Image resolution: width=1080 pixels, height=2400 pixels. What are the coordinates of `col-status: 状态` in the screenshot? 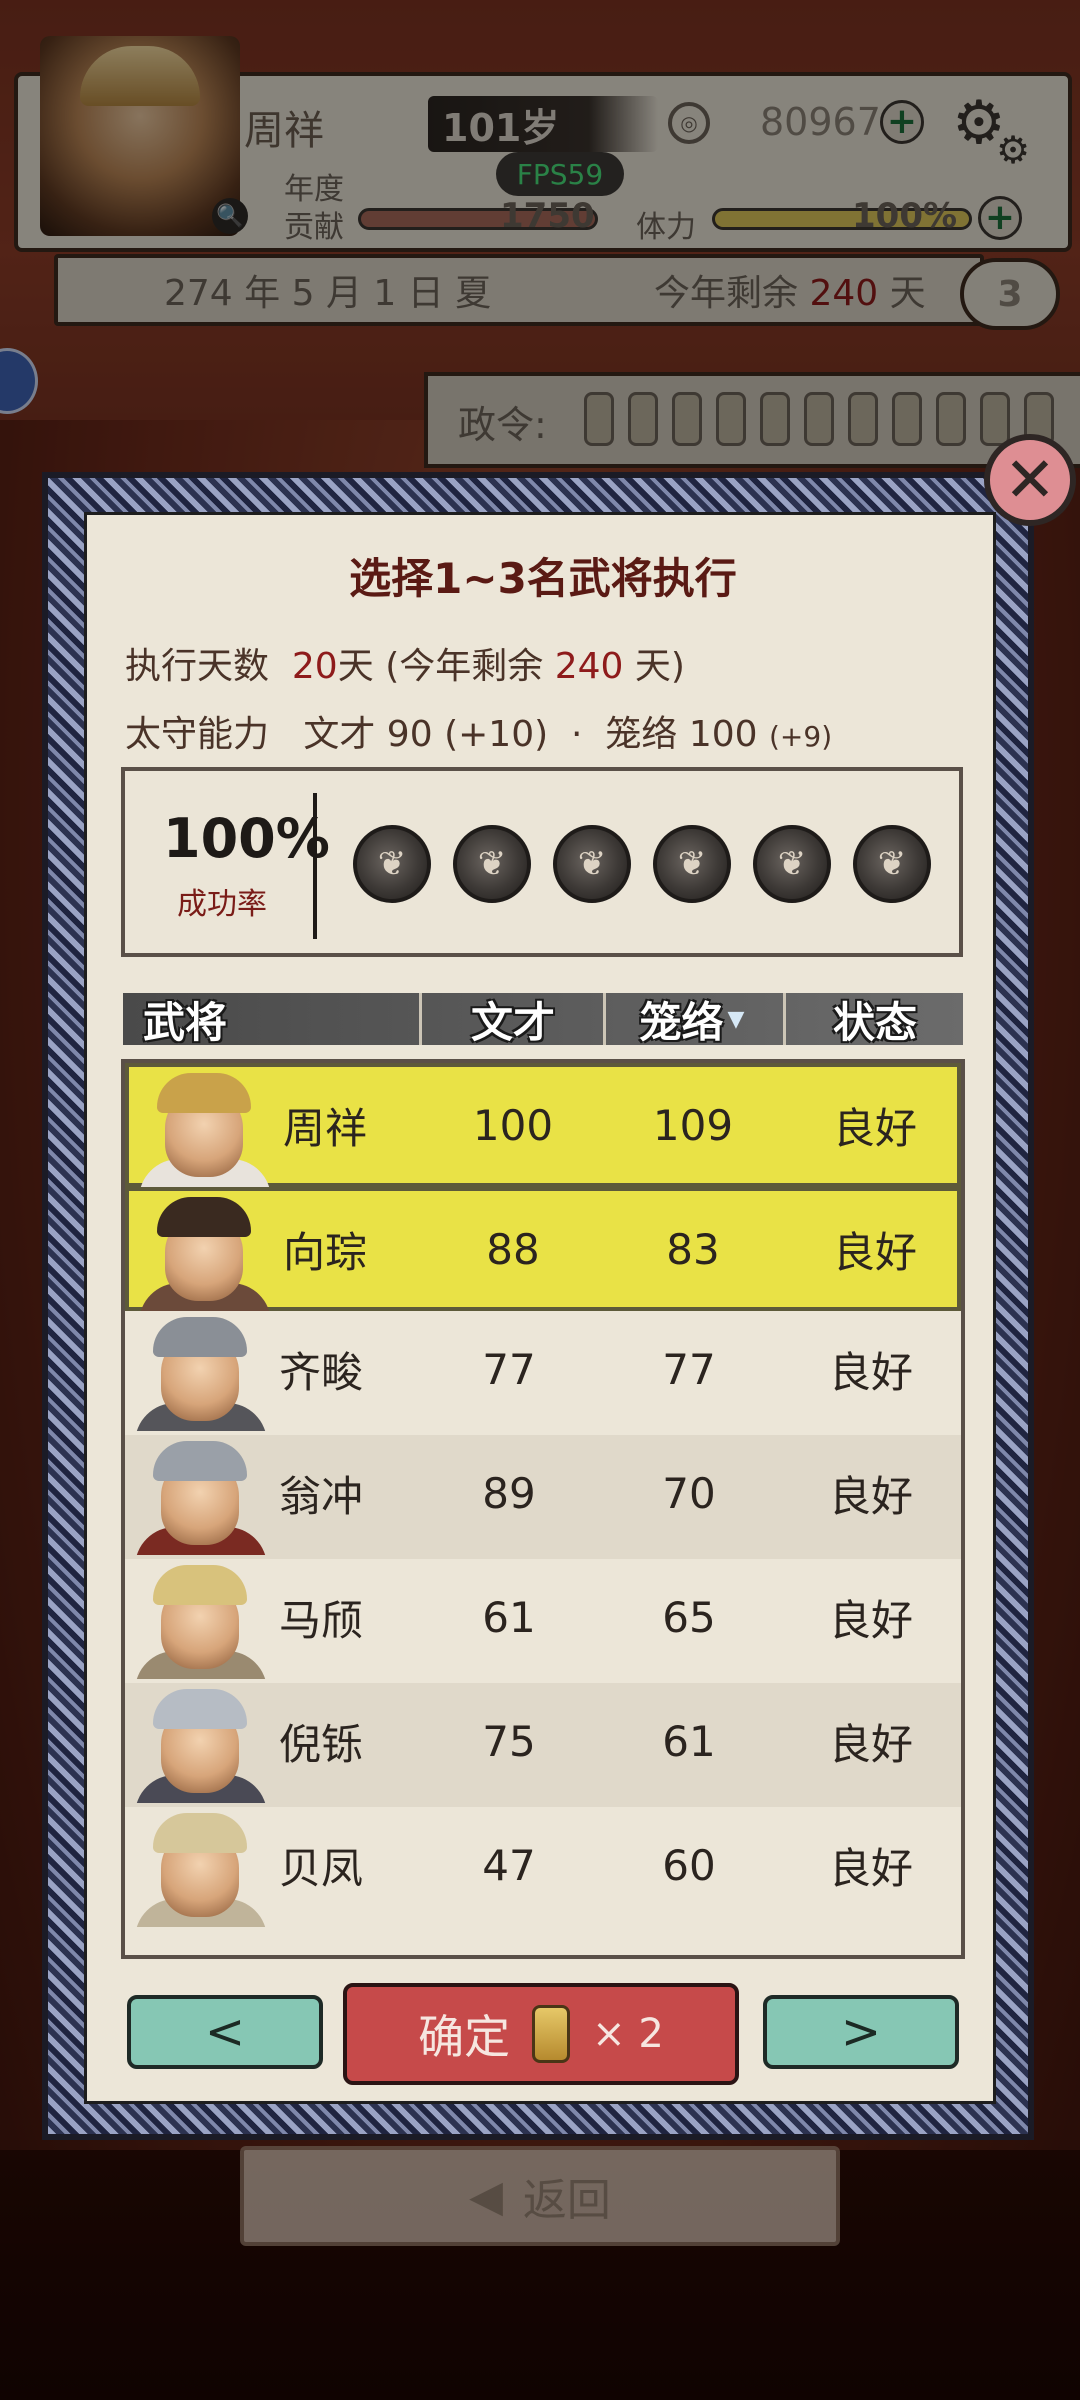 It's located at (875, 1020).